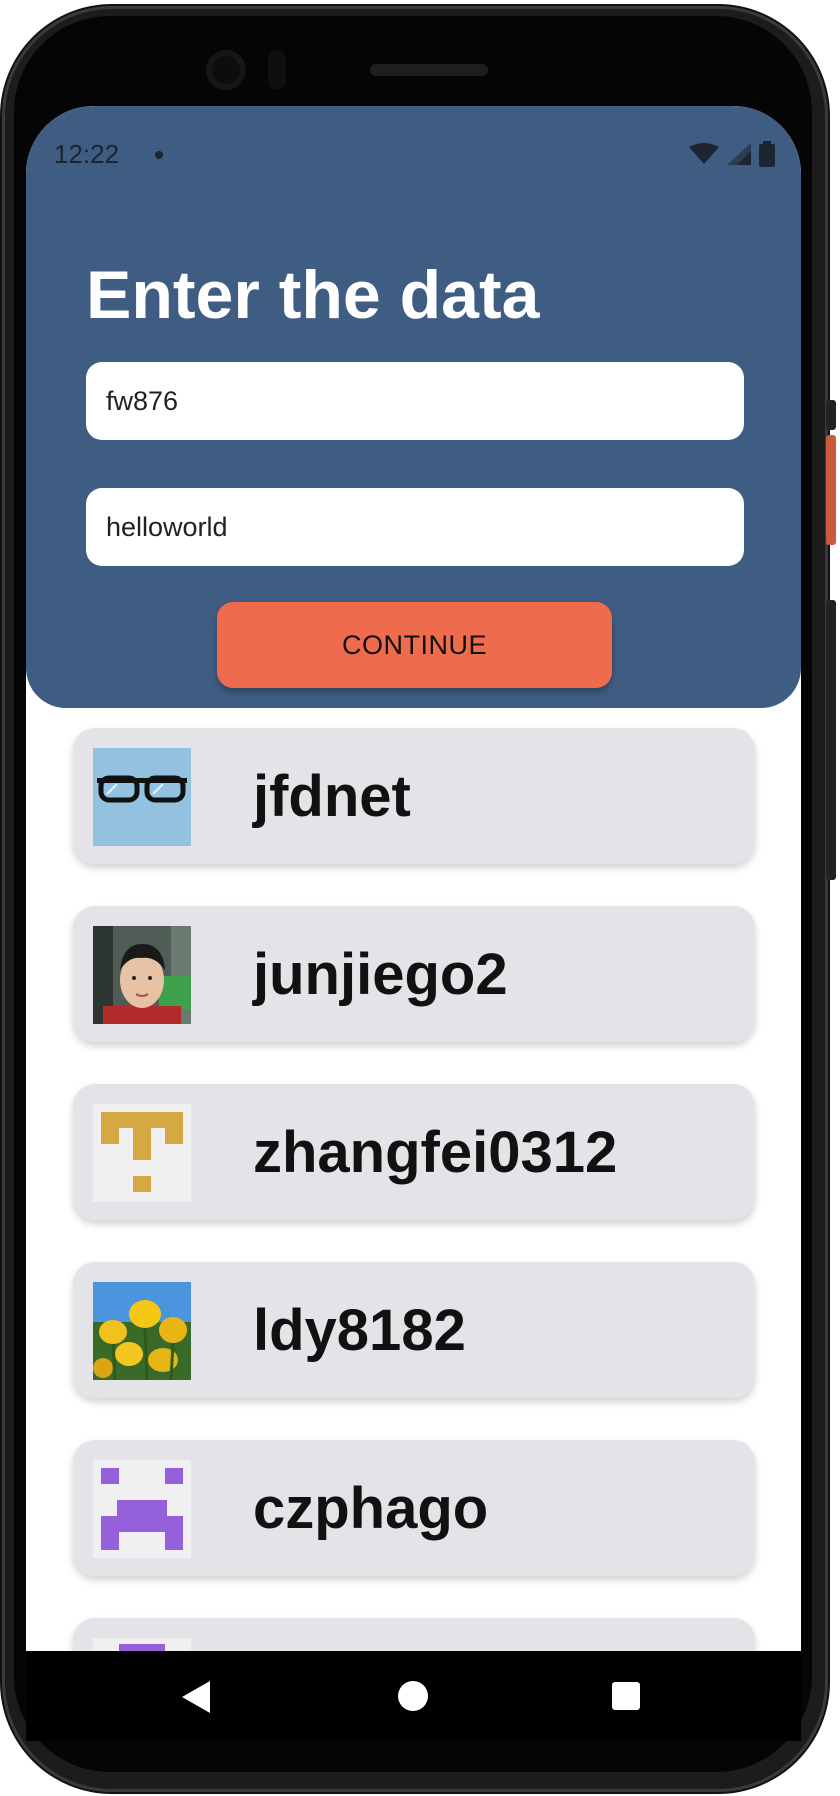 This screenshot has width=840, height=1796. What do you see at coordinates (142, 975) in the screenshot?
I see `photo-portrait-avatar` at bounding box center [142, 975].